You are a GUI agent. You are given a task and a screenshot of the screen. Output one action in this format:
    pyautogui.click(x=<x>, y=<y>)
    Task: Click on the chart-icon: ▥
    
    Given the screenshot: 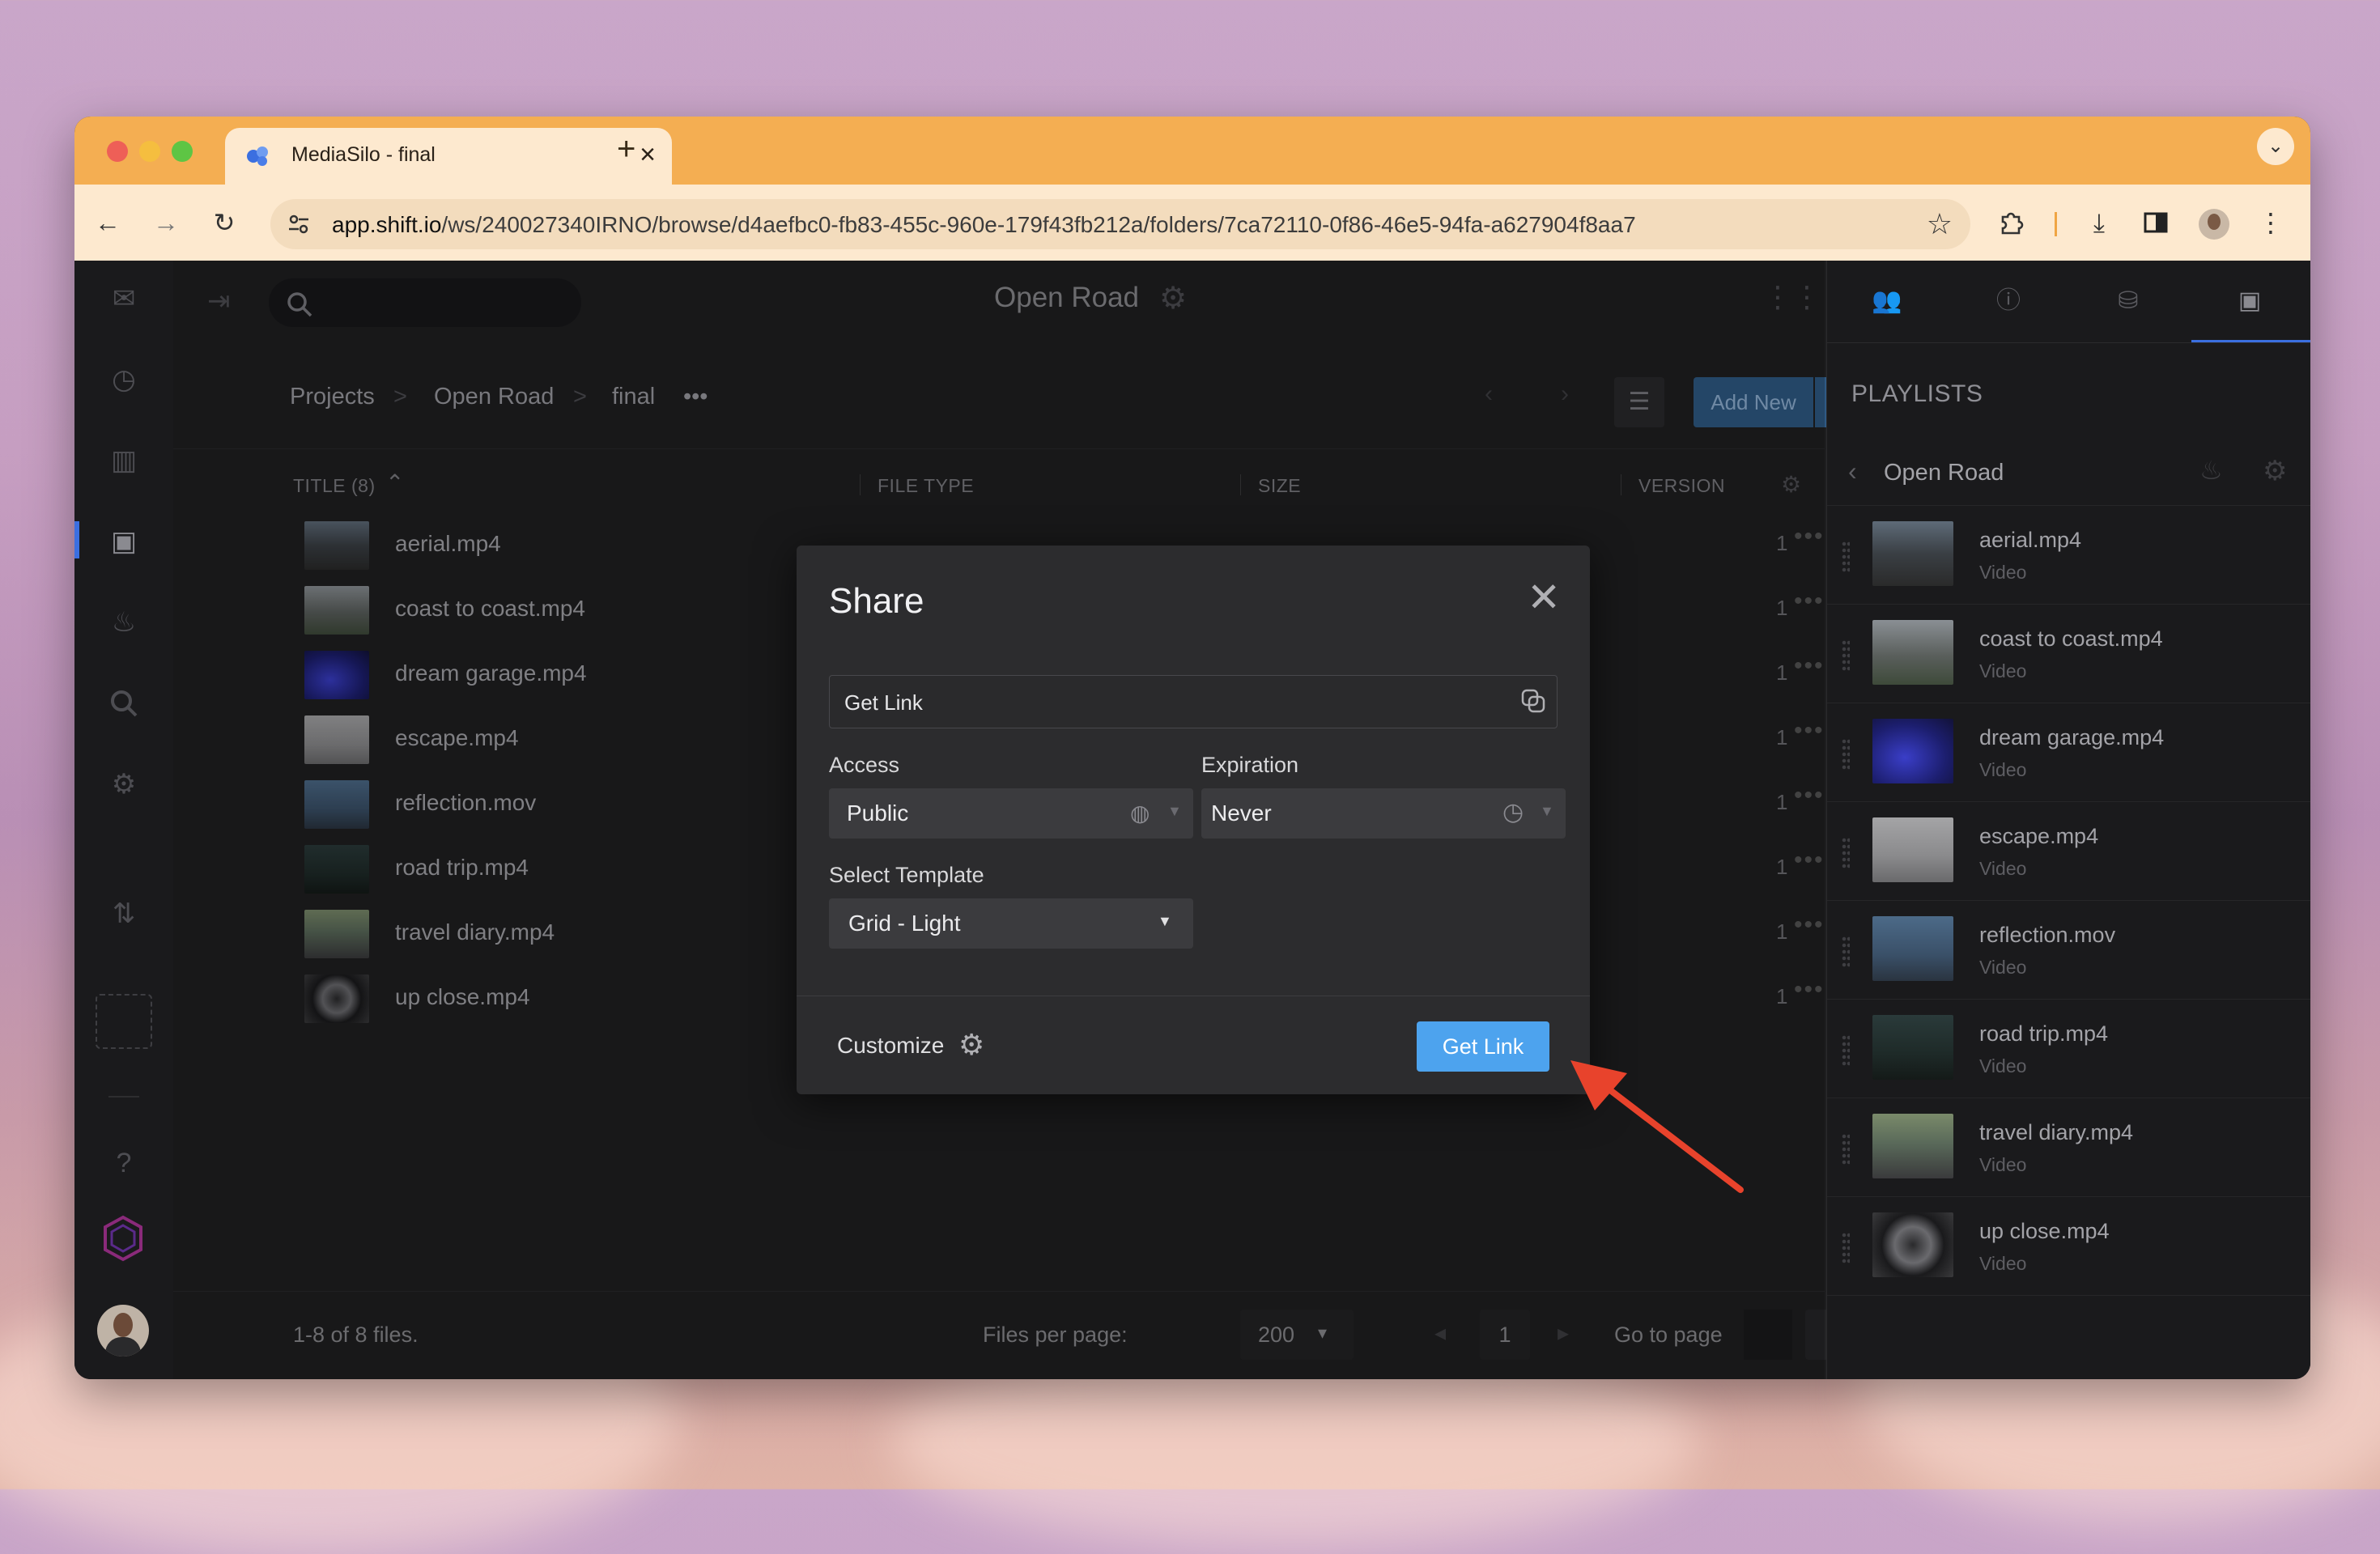 What is the action you would take?
    pyautogui.click(x=124, y=461)
    